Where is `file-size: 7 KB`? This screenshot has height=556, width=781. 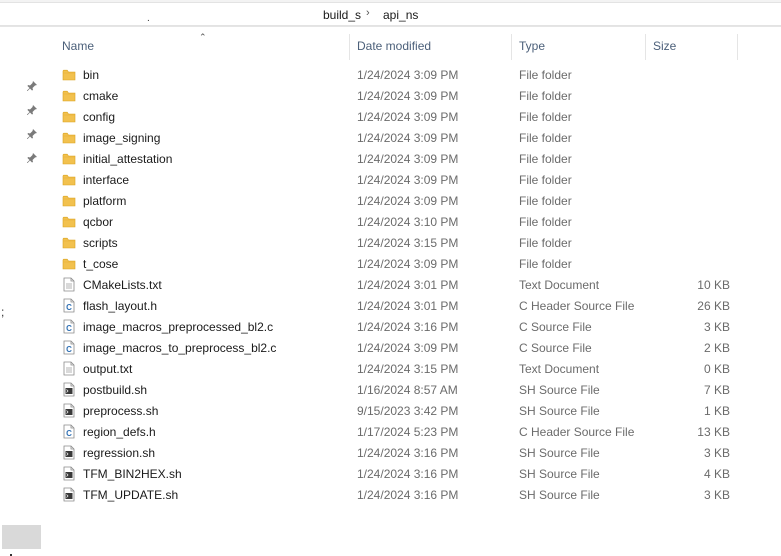
file-size: 7 KB is located at coordinates (716, 390).